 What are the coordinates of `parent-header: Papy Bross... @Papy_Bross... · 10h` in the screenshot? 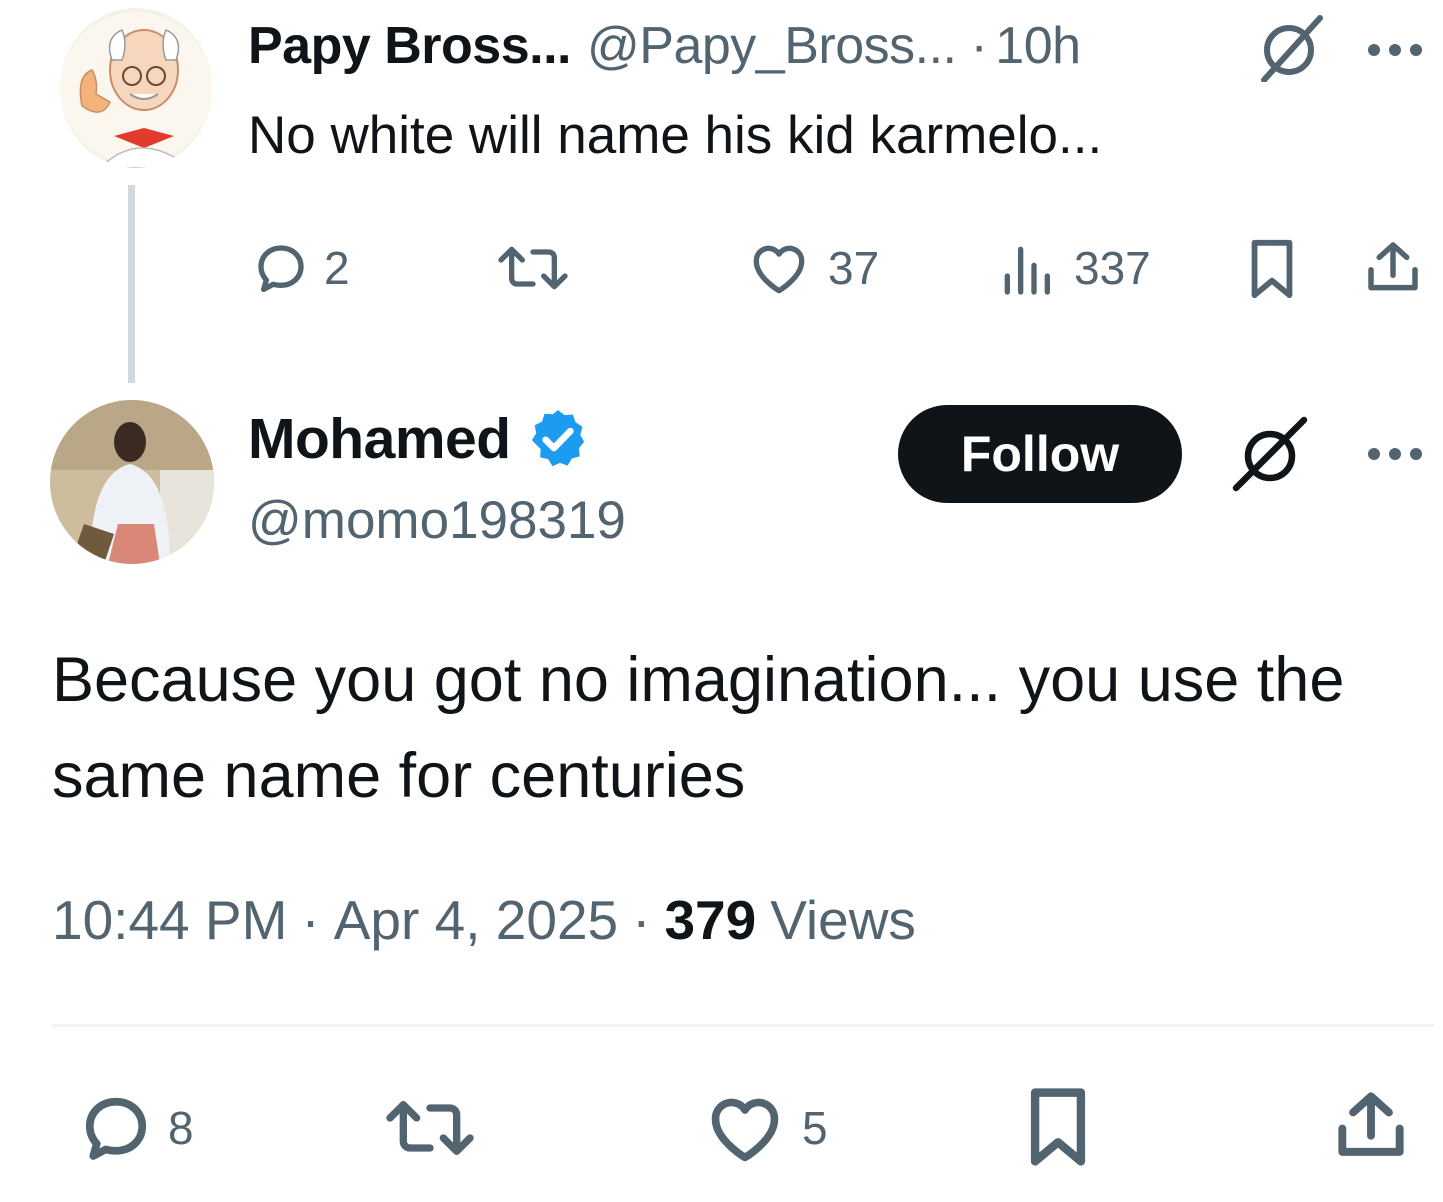 It's located at (664, 46).